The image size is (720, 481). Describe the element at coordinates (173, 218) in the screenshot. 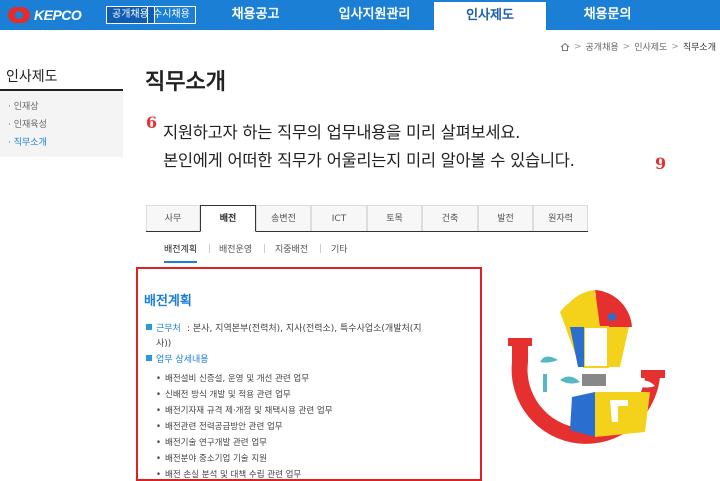

I see `tab-office: 사무` at that location.